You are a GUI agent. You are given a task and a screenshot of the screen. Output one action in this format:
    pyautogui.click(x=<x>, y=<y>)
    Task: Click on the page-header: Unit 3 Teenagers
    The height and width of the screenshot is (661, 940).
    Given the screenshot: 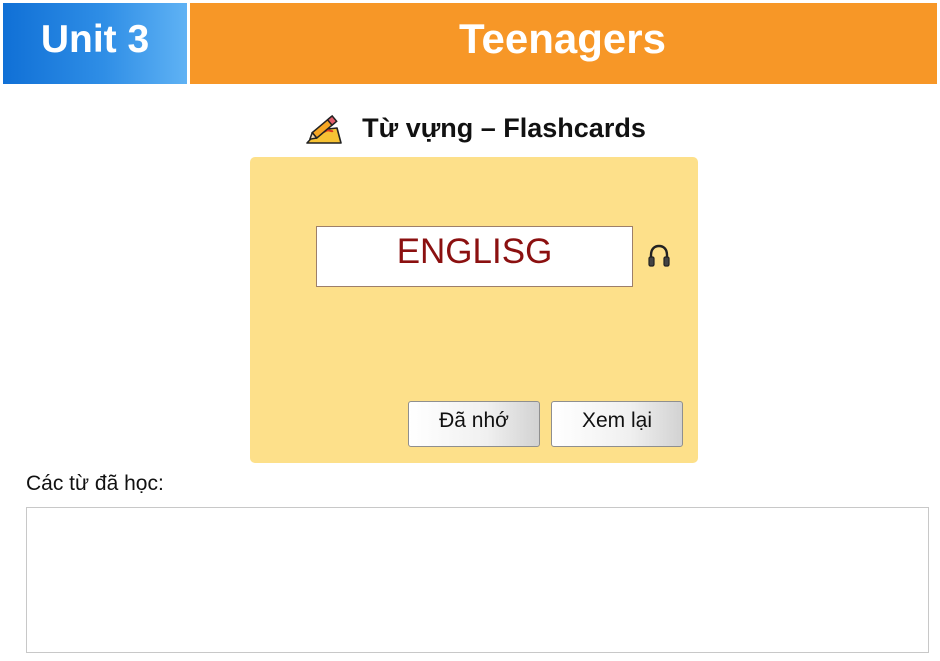 What is the action you would take?
    pyautogui.click(x=470, y=43)
    